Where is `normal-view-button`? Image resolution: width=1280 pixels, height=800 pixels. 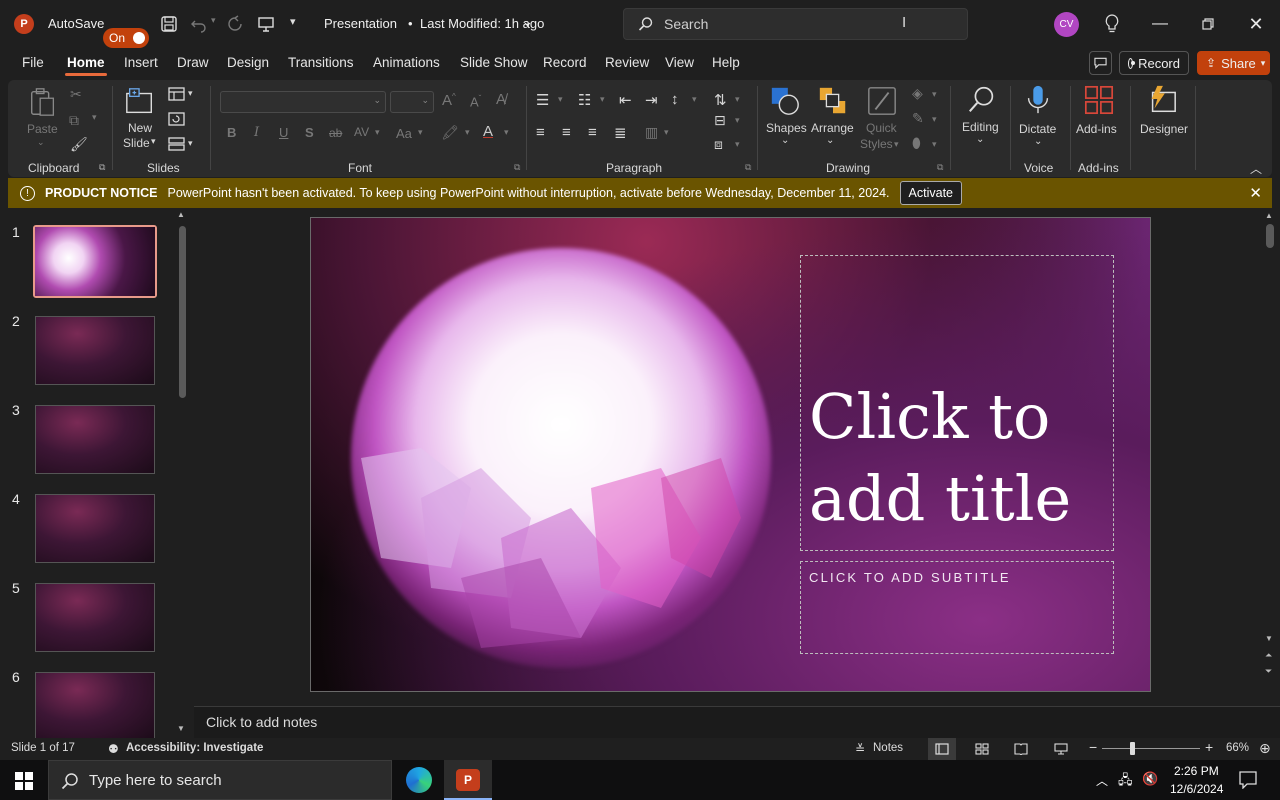
normal-view-button is located at coordinates (942, 749).